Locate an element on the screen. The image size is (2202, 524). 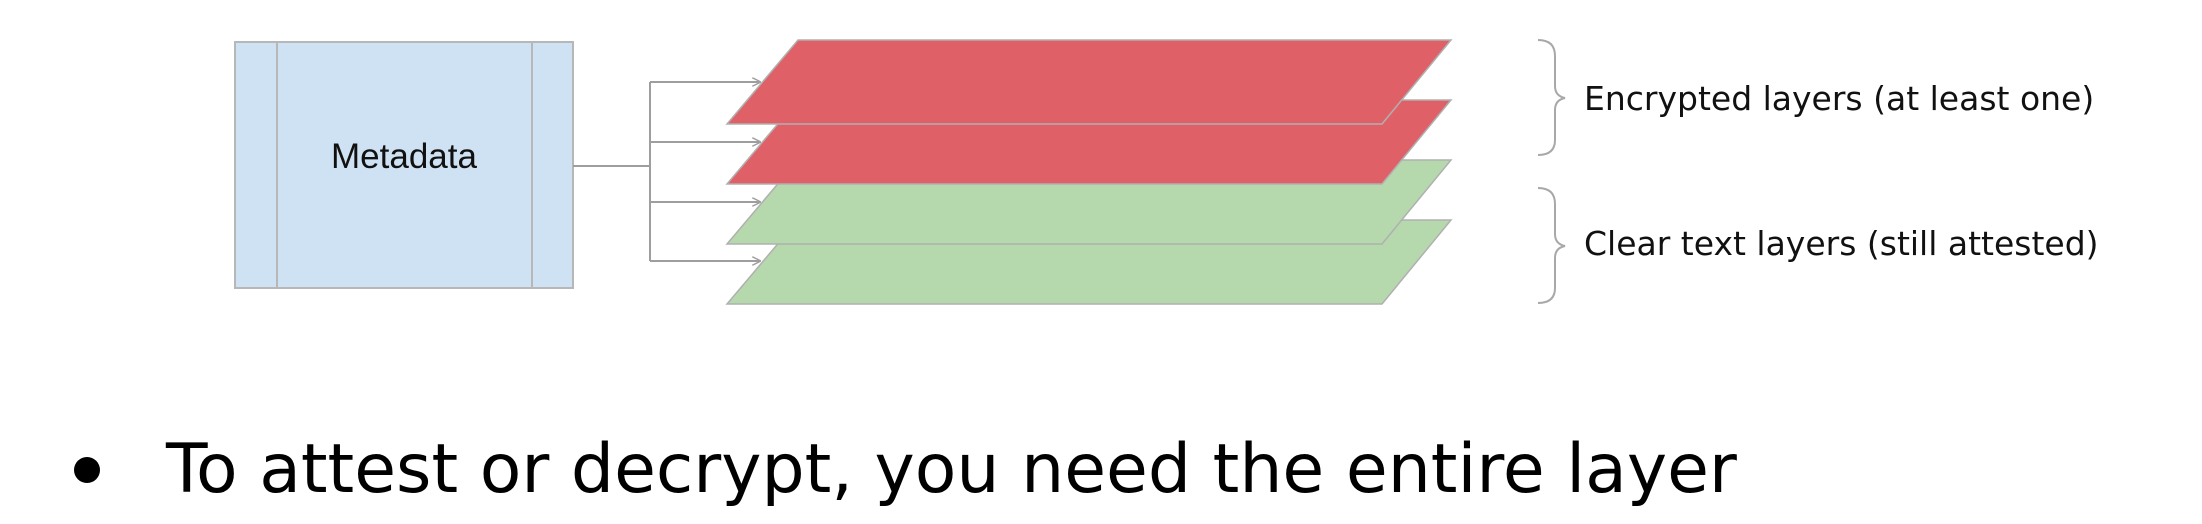
clear-layers-brace is located at coordinates (1551, 245).